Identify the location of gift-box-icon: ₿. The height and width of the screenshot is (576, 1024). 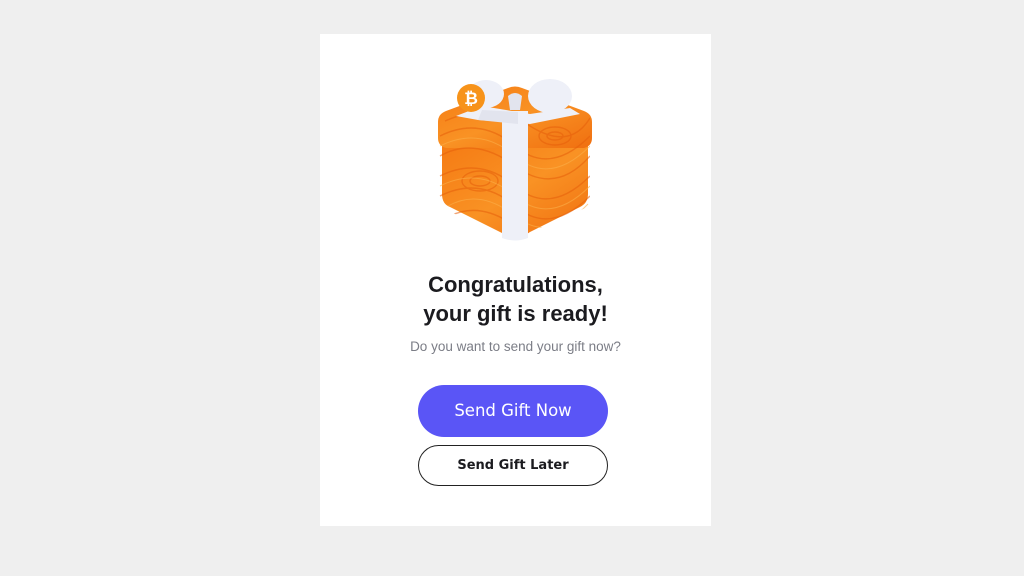
(515, 160).